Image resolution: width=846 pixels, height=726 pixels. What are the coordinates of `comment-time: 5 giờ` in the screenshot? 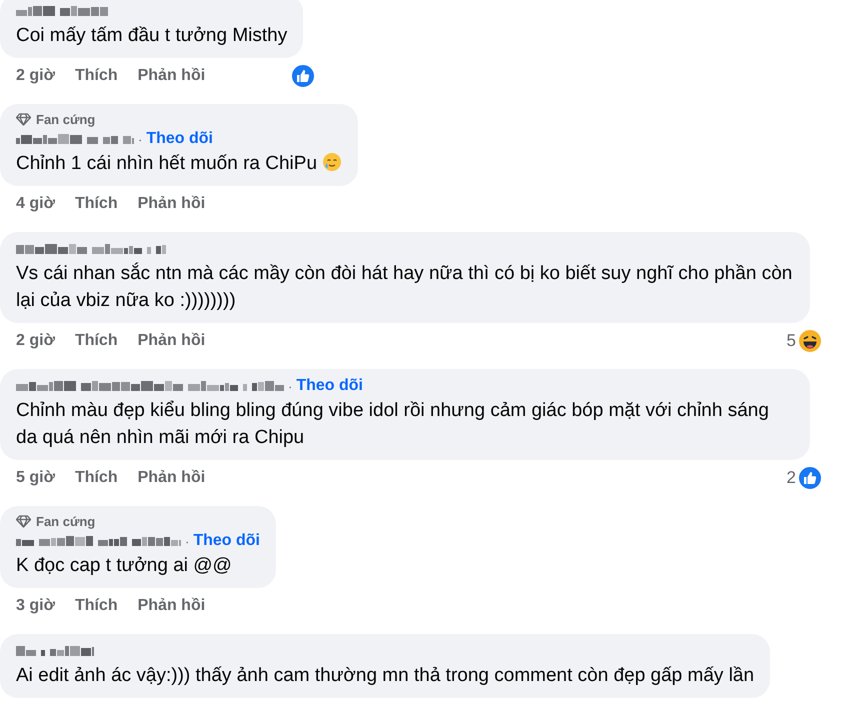 It's located at (35, 478).